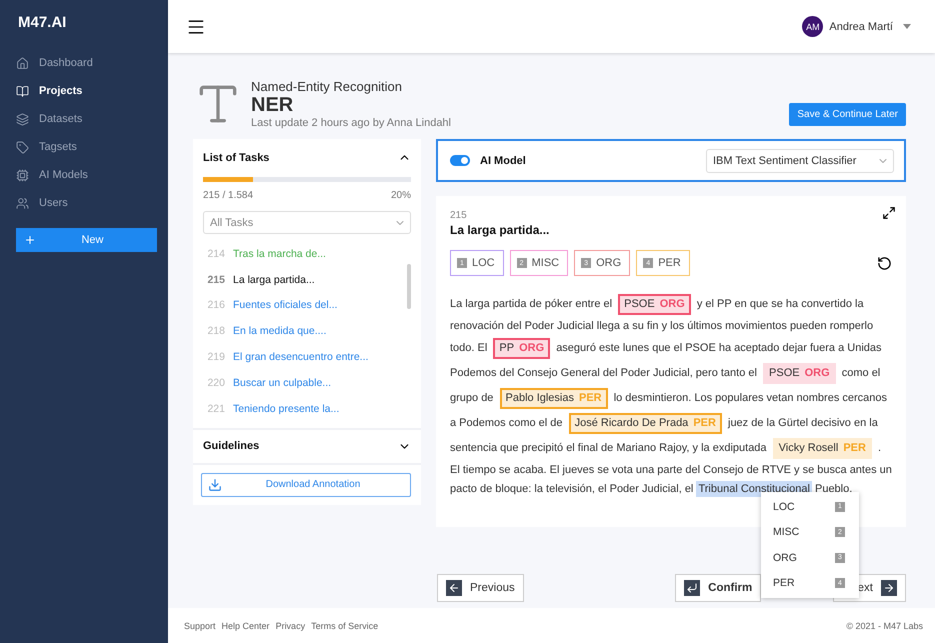  What do you see at coordinates (889, 213) in the screenshot?
I see `expand-icon` at bounding box center [889, 213].